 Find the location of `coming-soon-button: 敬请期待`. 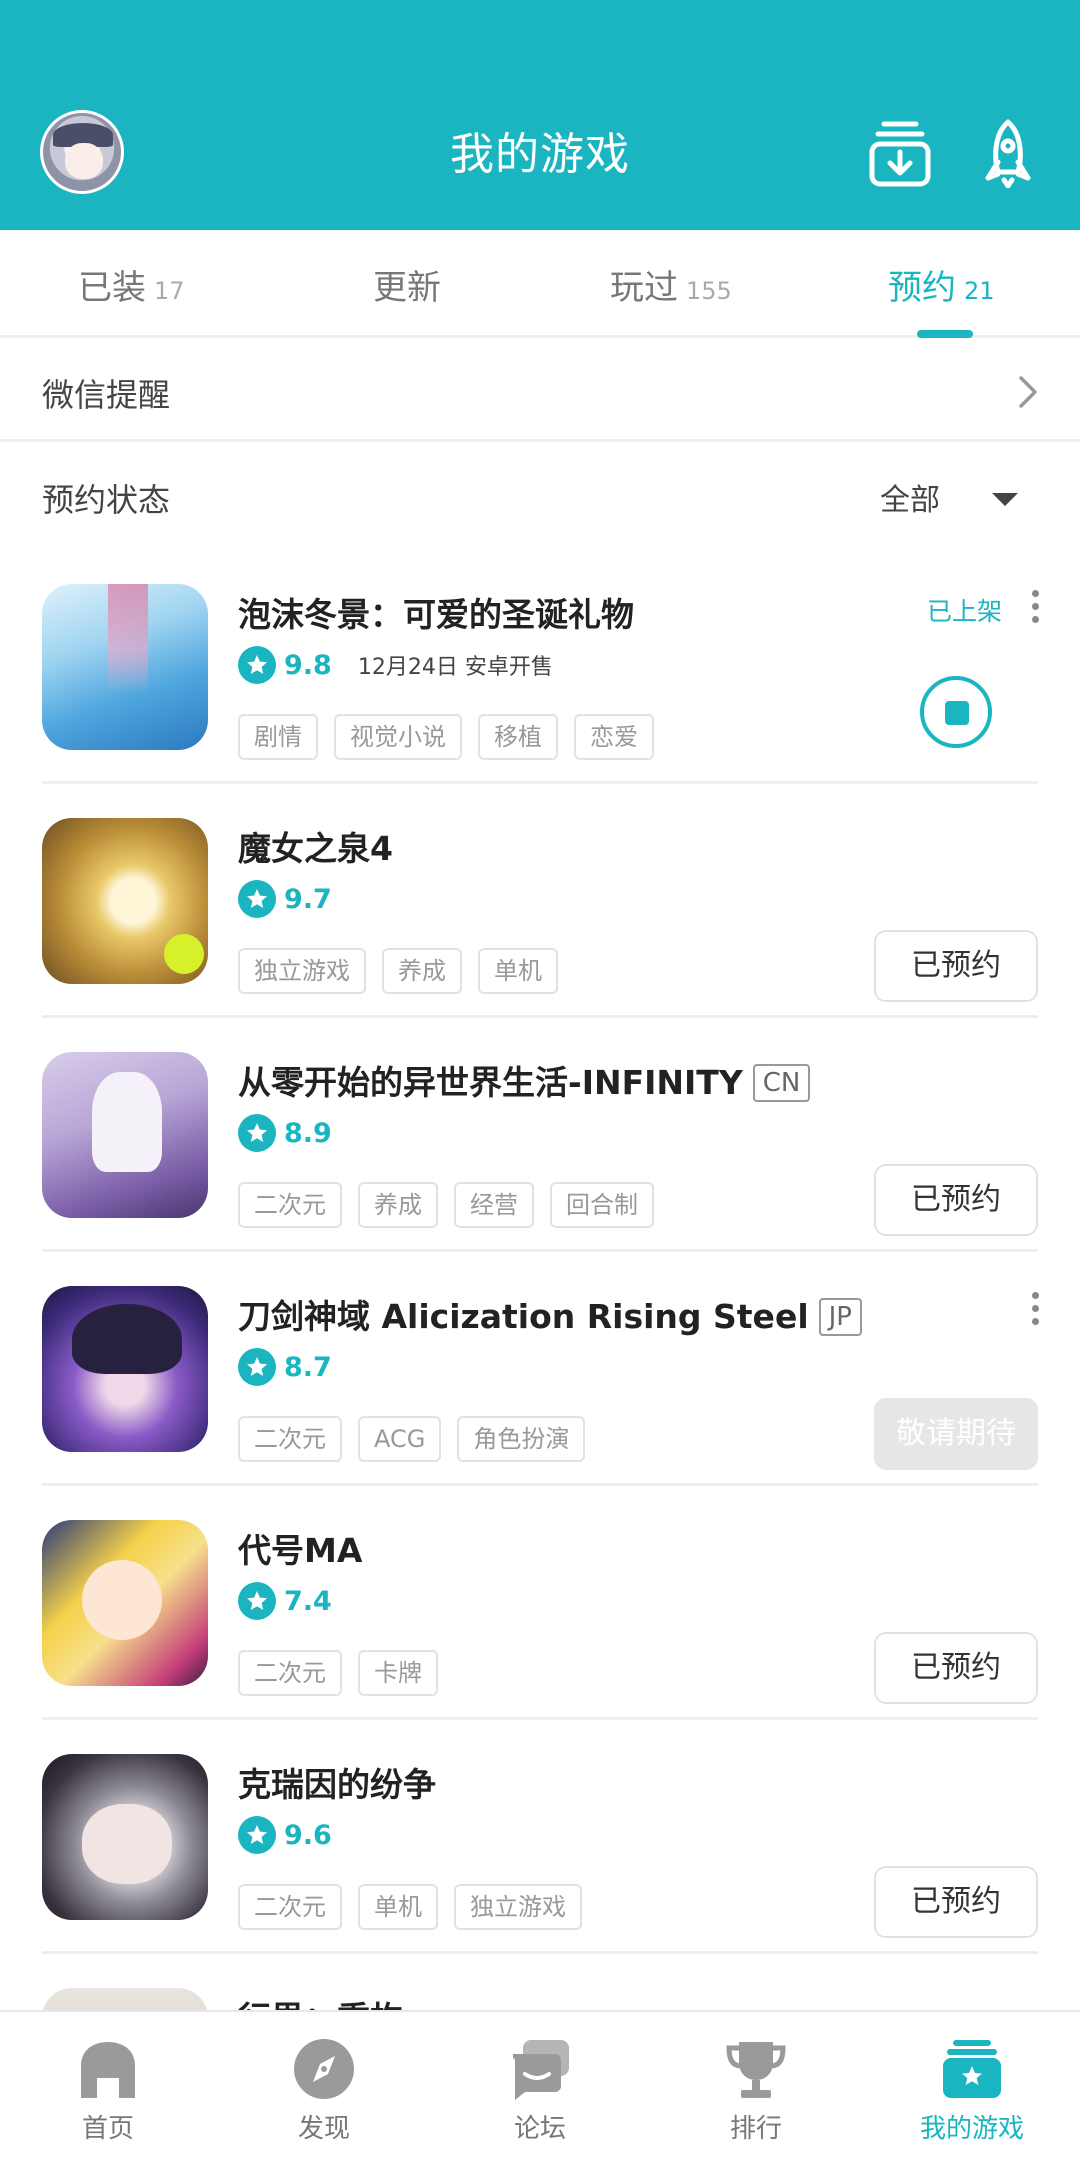

coming-soon-button: 敬请期待 is located at coordinates (956, 1434).